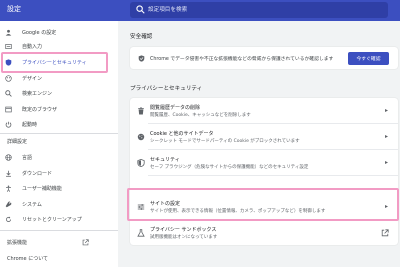 This screenshot has height=267, width=400. What do you see at coordinates (32, 205) in the screenshot?
I see `sidebar-item-label: システム` at bounding box center [32, 205].